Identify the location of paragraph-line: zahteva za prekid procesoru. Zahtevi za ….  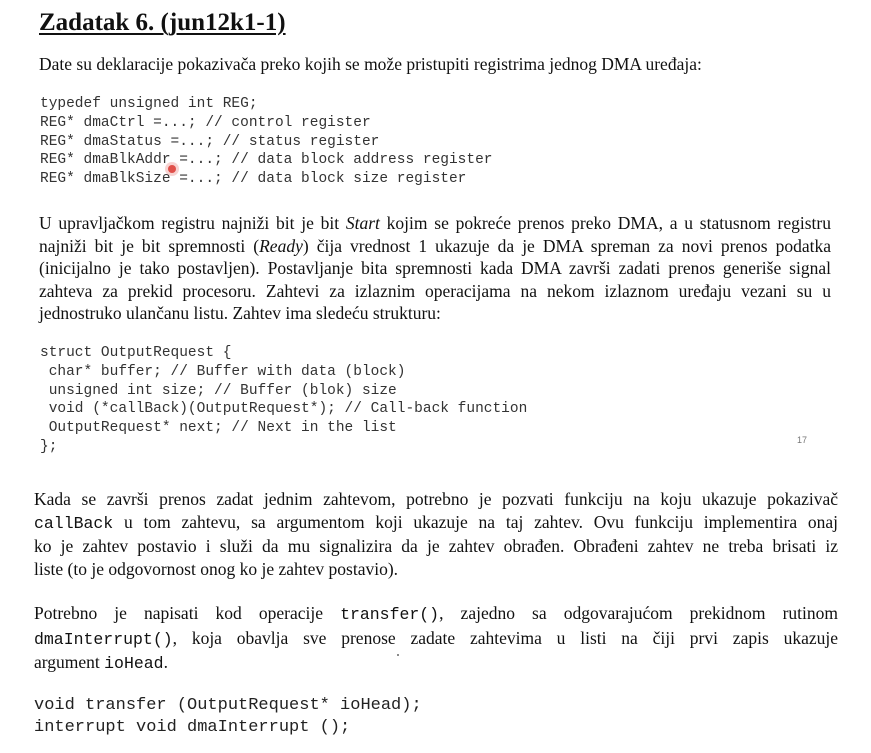
(435, 290).